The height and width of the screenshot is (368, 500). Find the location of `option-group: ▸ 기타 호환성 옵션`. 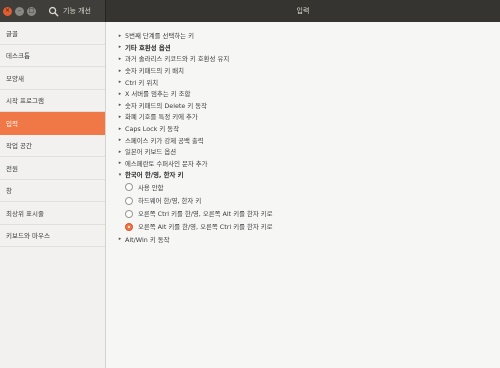

option-group: ▸ 기타 호환성 옵션 is located at coordinates (308, 48).